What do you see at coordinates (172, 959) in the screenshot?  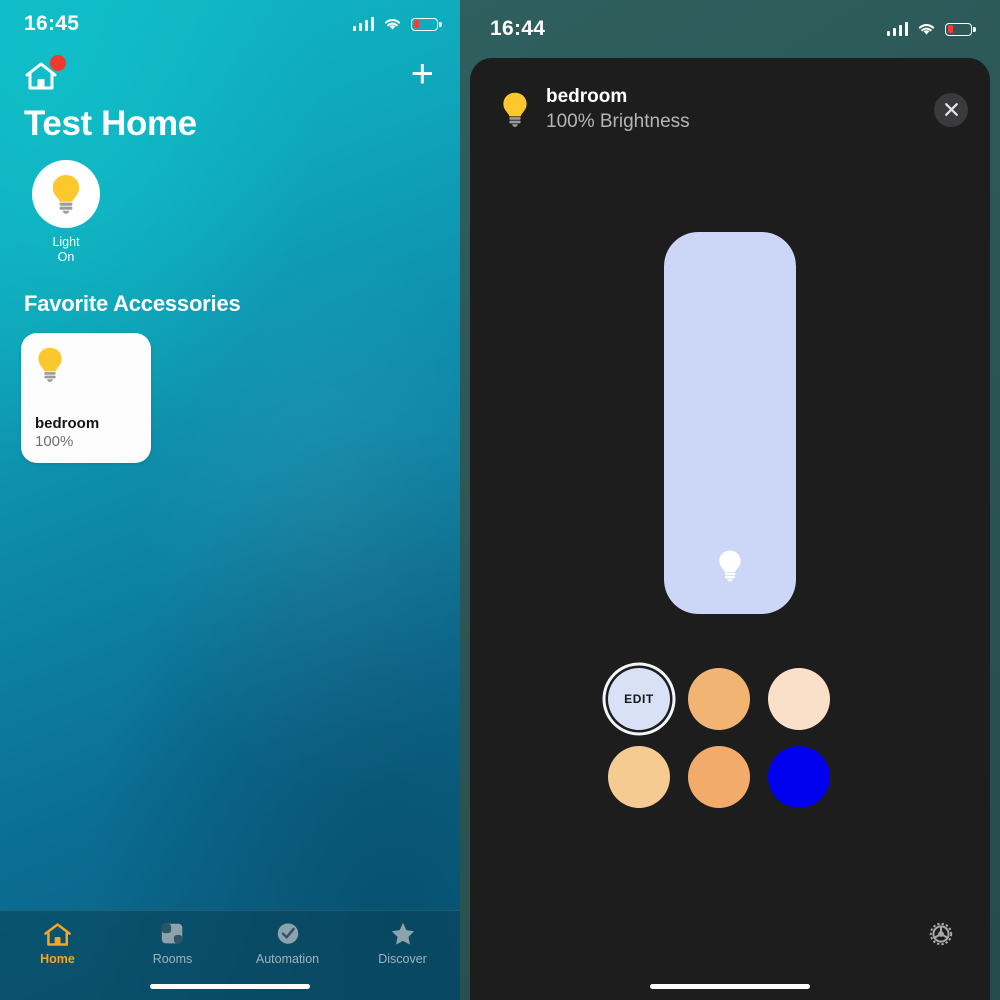 I see `tab-label: Rooms` at bounding box center [172, 959].